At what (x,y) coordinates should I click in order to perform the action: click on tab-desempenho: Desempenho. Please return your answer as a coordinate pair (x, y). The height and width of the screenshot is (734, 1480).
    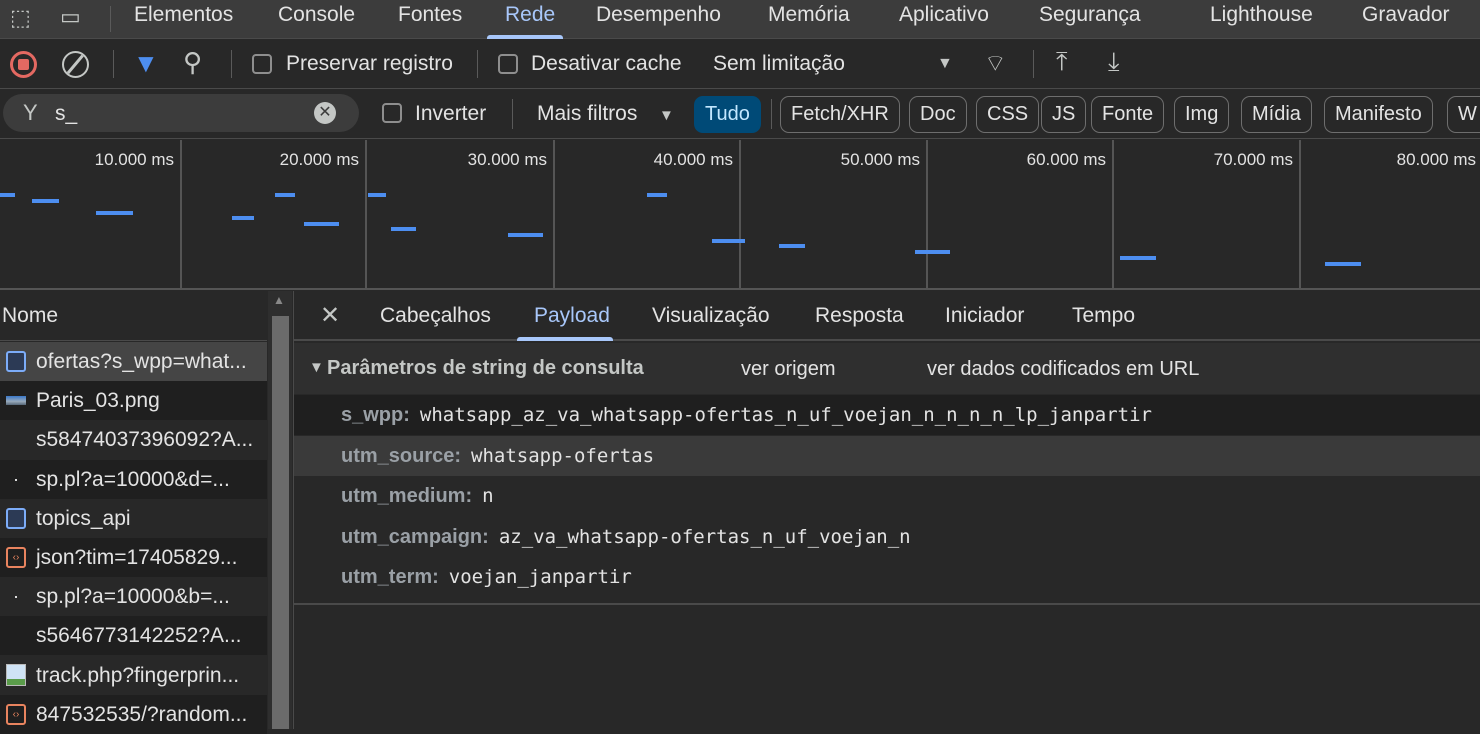
    Looking at the image, I should click on (658, 15).